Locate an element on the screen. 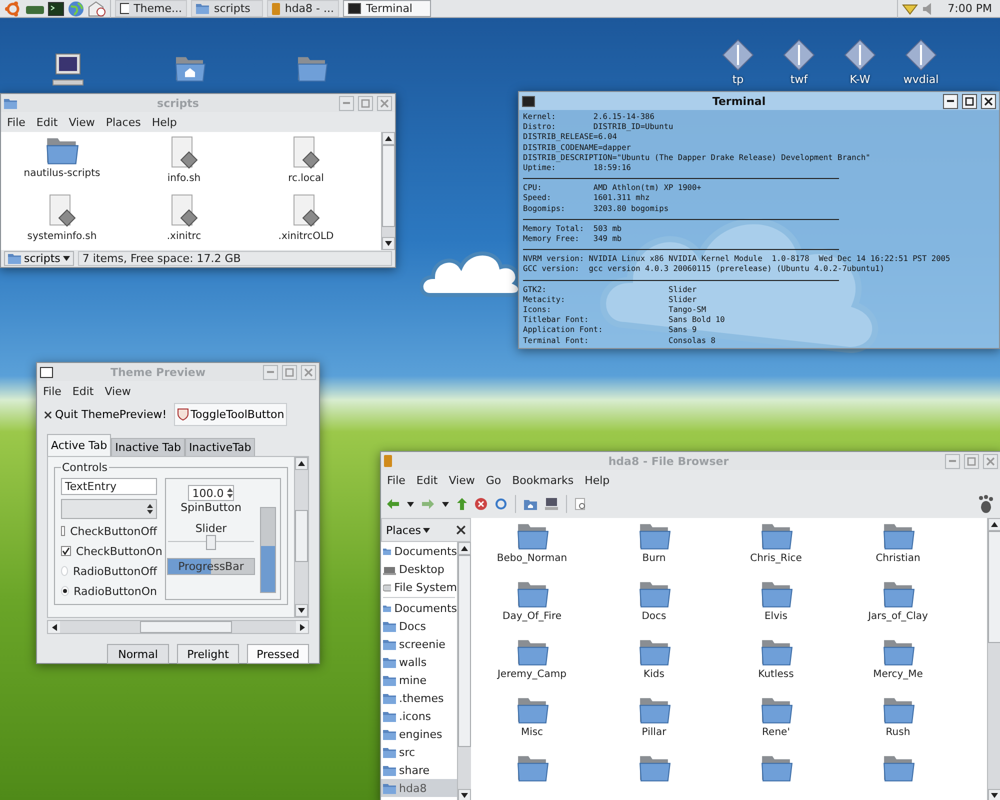 The image size is (1000, 800). folder-name: Day_Of_Fire is located at coordinates (532, 616).